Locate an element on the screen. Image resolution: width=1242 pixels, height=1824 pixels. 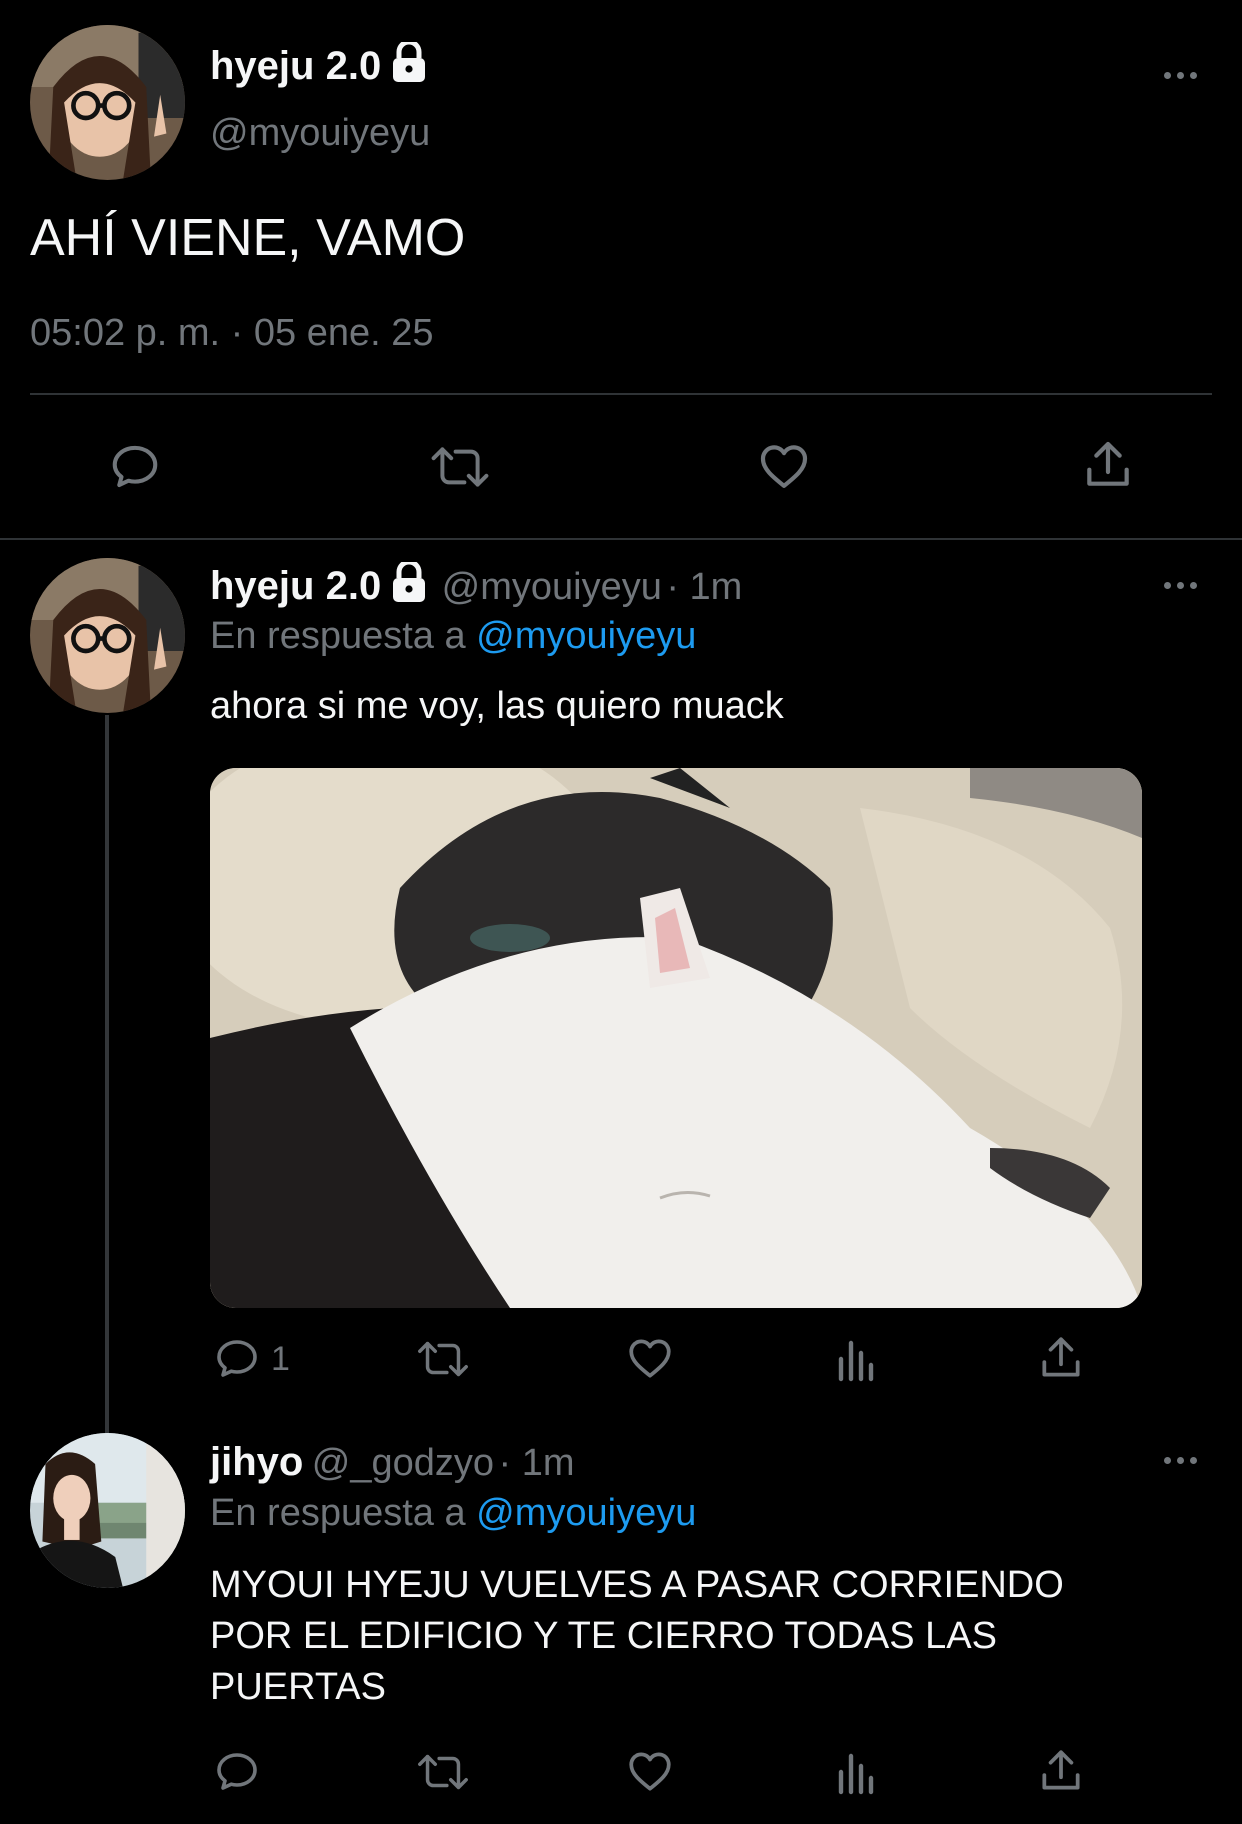
tweet-text-line: POR EL EDIFICIO Y TE CIERRO TODAS LAS is located at coordinates (603, 1636).